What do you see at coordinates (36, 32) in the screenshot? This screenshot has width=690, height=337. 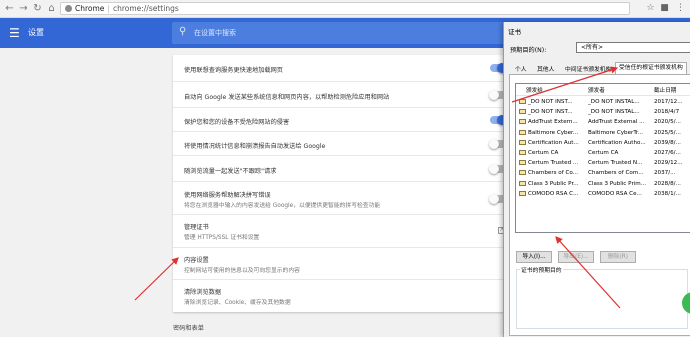 I see `page-title: 设置` at bounding box center [36, 32].